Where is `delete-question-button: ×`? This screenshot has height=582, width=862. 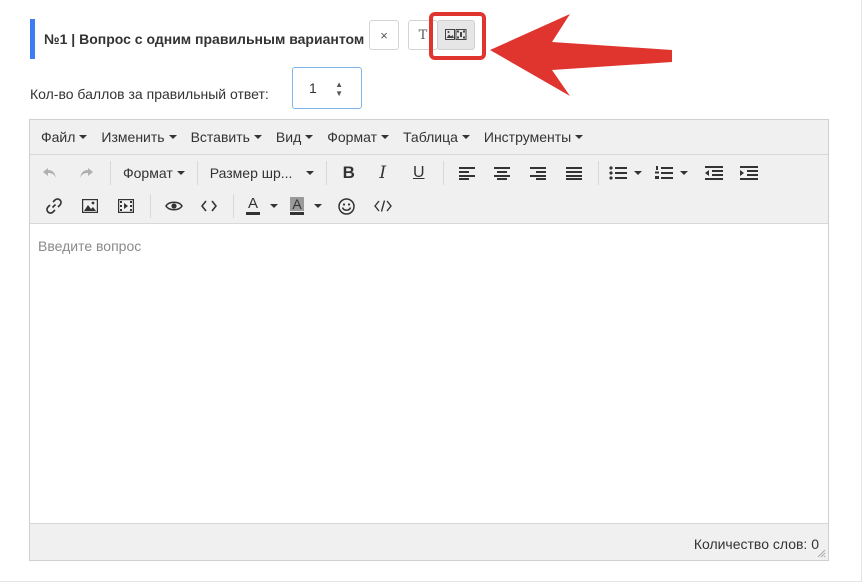
delete-question-button: × is located at coordinates (384, 35).